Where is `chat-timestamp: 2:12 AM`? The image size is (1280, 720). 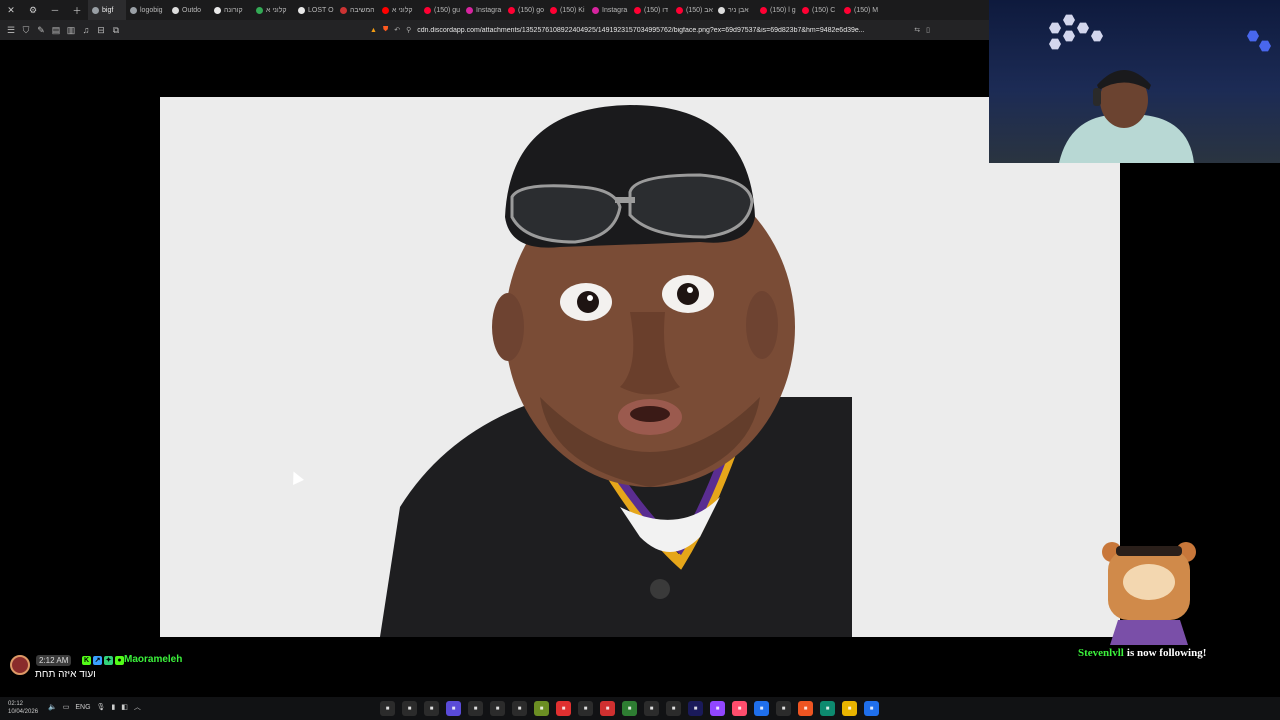
chat-timestamp: 2:12 AM is located at coordinates (54, 660).